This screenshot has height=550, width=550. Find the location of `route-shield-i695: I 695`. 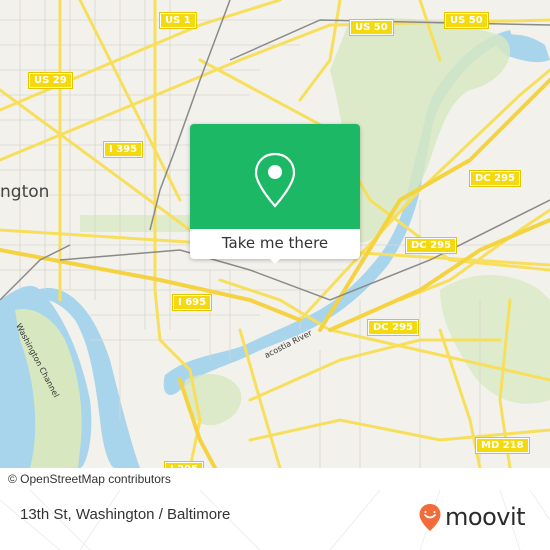

route-shield-i695: I 695 is located at coordinates (192, 302).